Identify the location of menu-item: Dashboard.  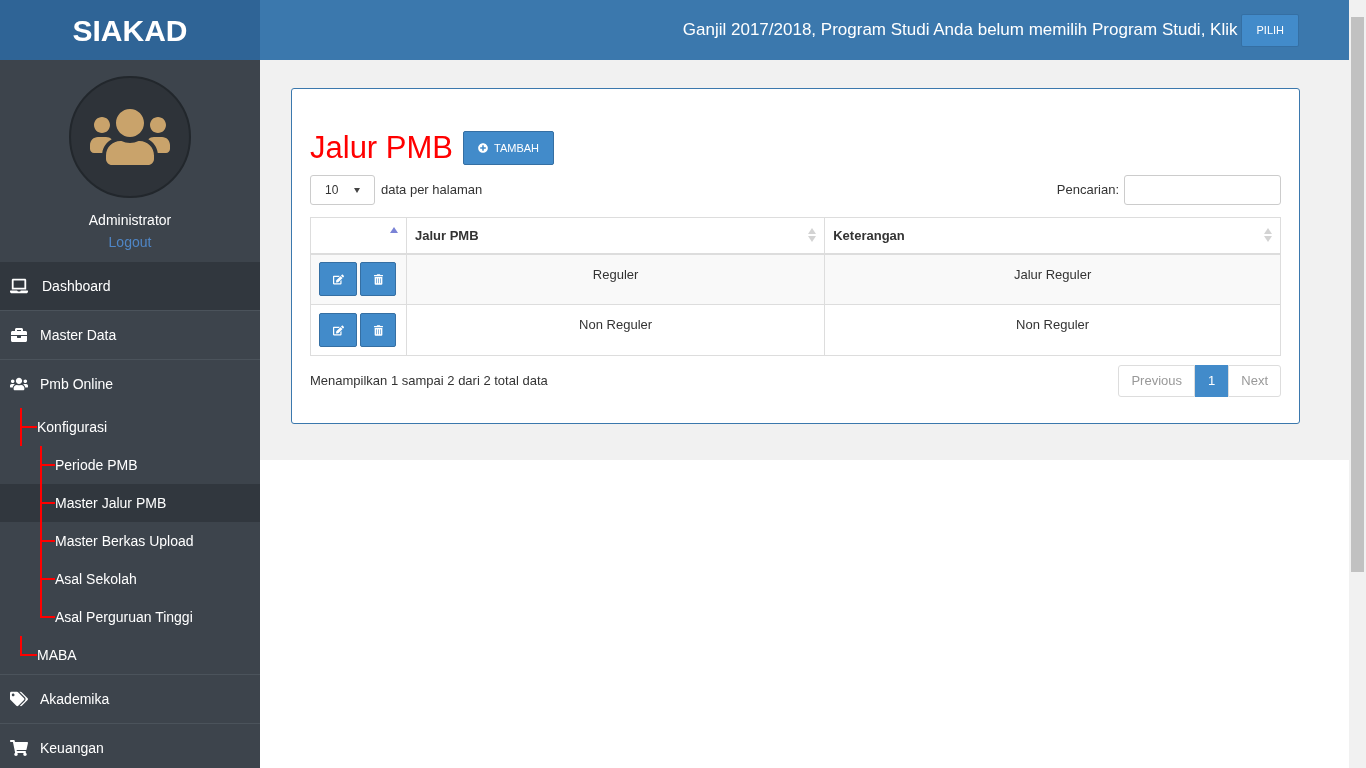
(130, 286).